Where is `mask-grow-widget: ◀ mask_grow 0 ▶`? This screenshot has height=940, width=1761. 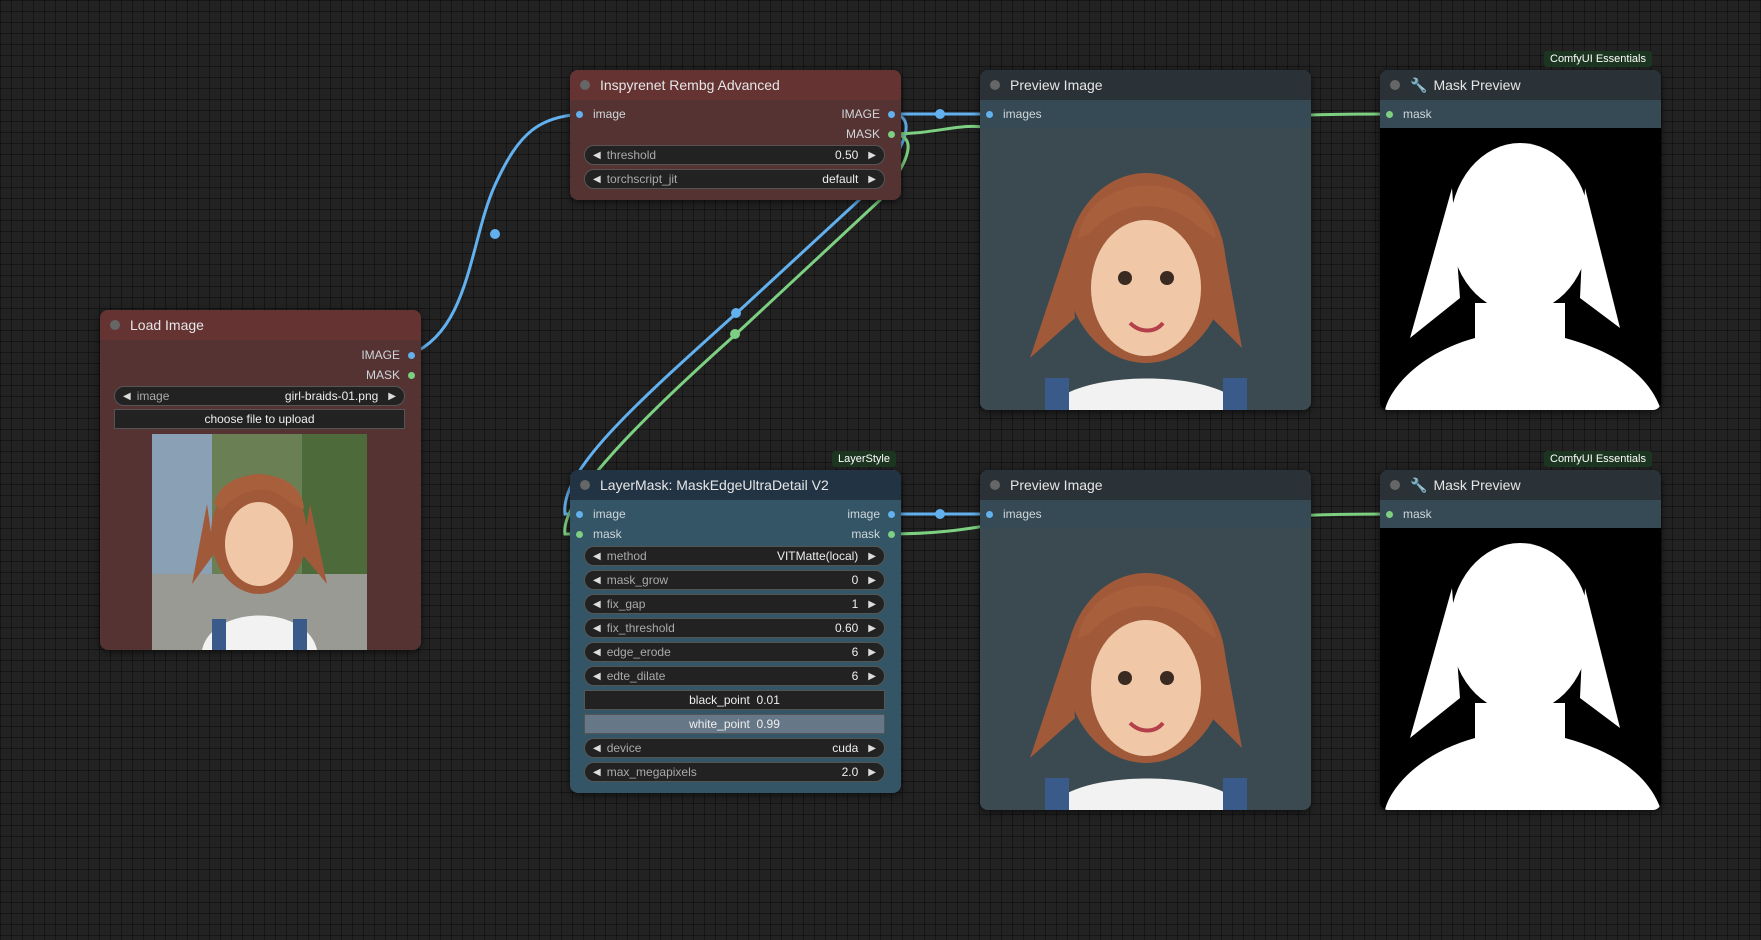 mask-grow-widget: ◀ mask_grow 0 ▶ is located at coordinates (734, 580).